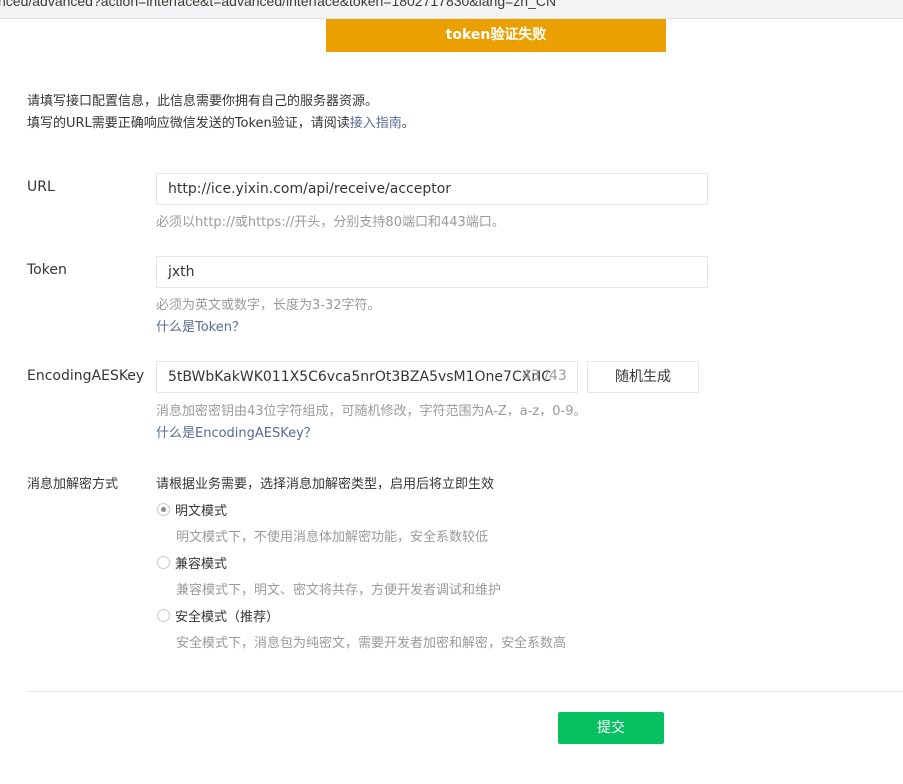 This screenshot has width=903, height=784. What do you see at coordinates (330, 222) in the screenshot?
I see `url-tip: 必须以http://或https://开头，分别支持80端口和443端口。` at bounding box center [330, 222].